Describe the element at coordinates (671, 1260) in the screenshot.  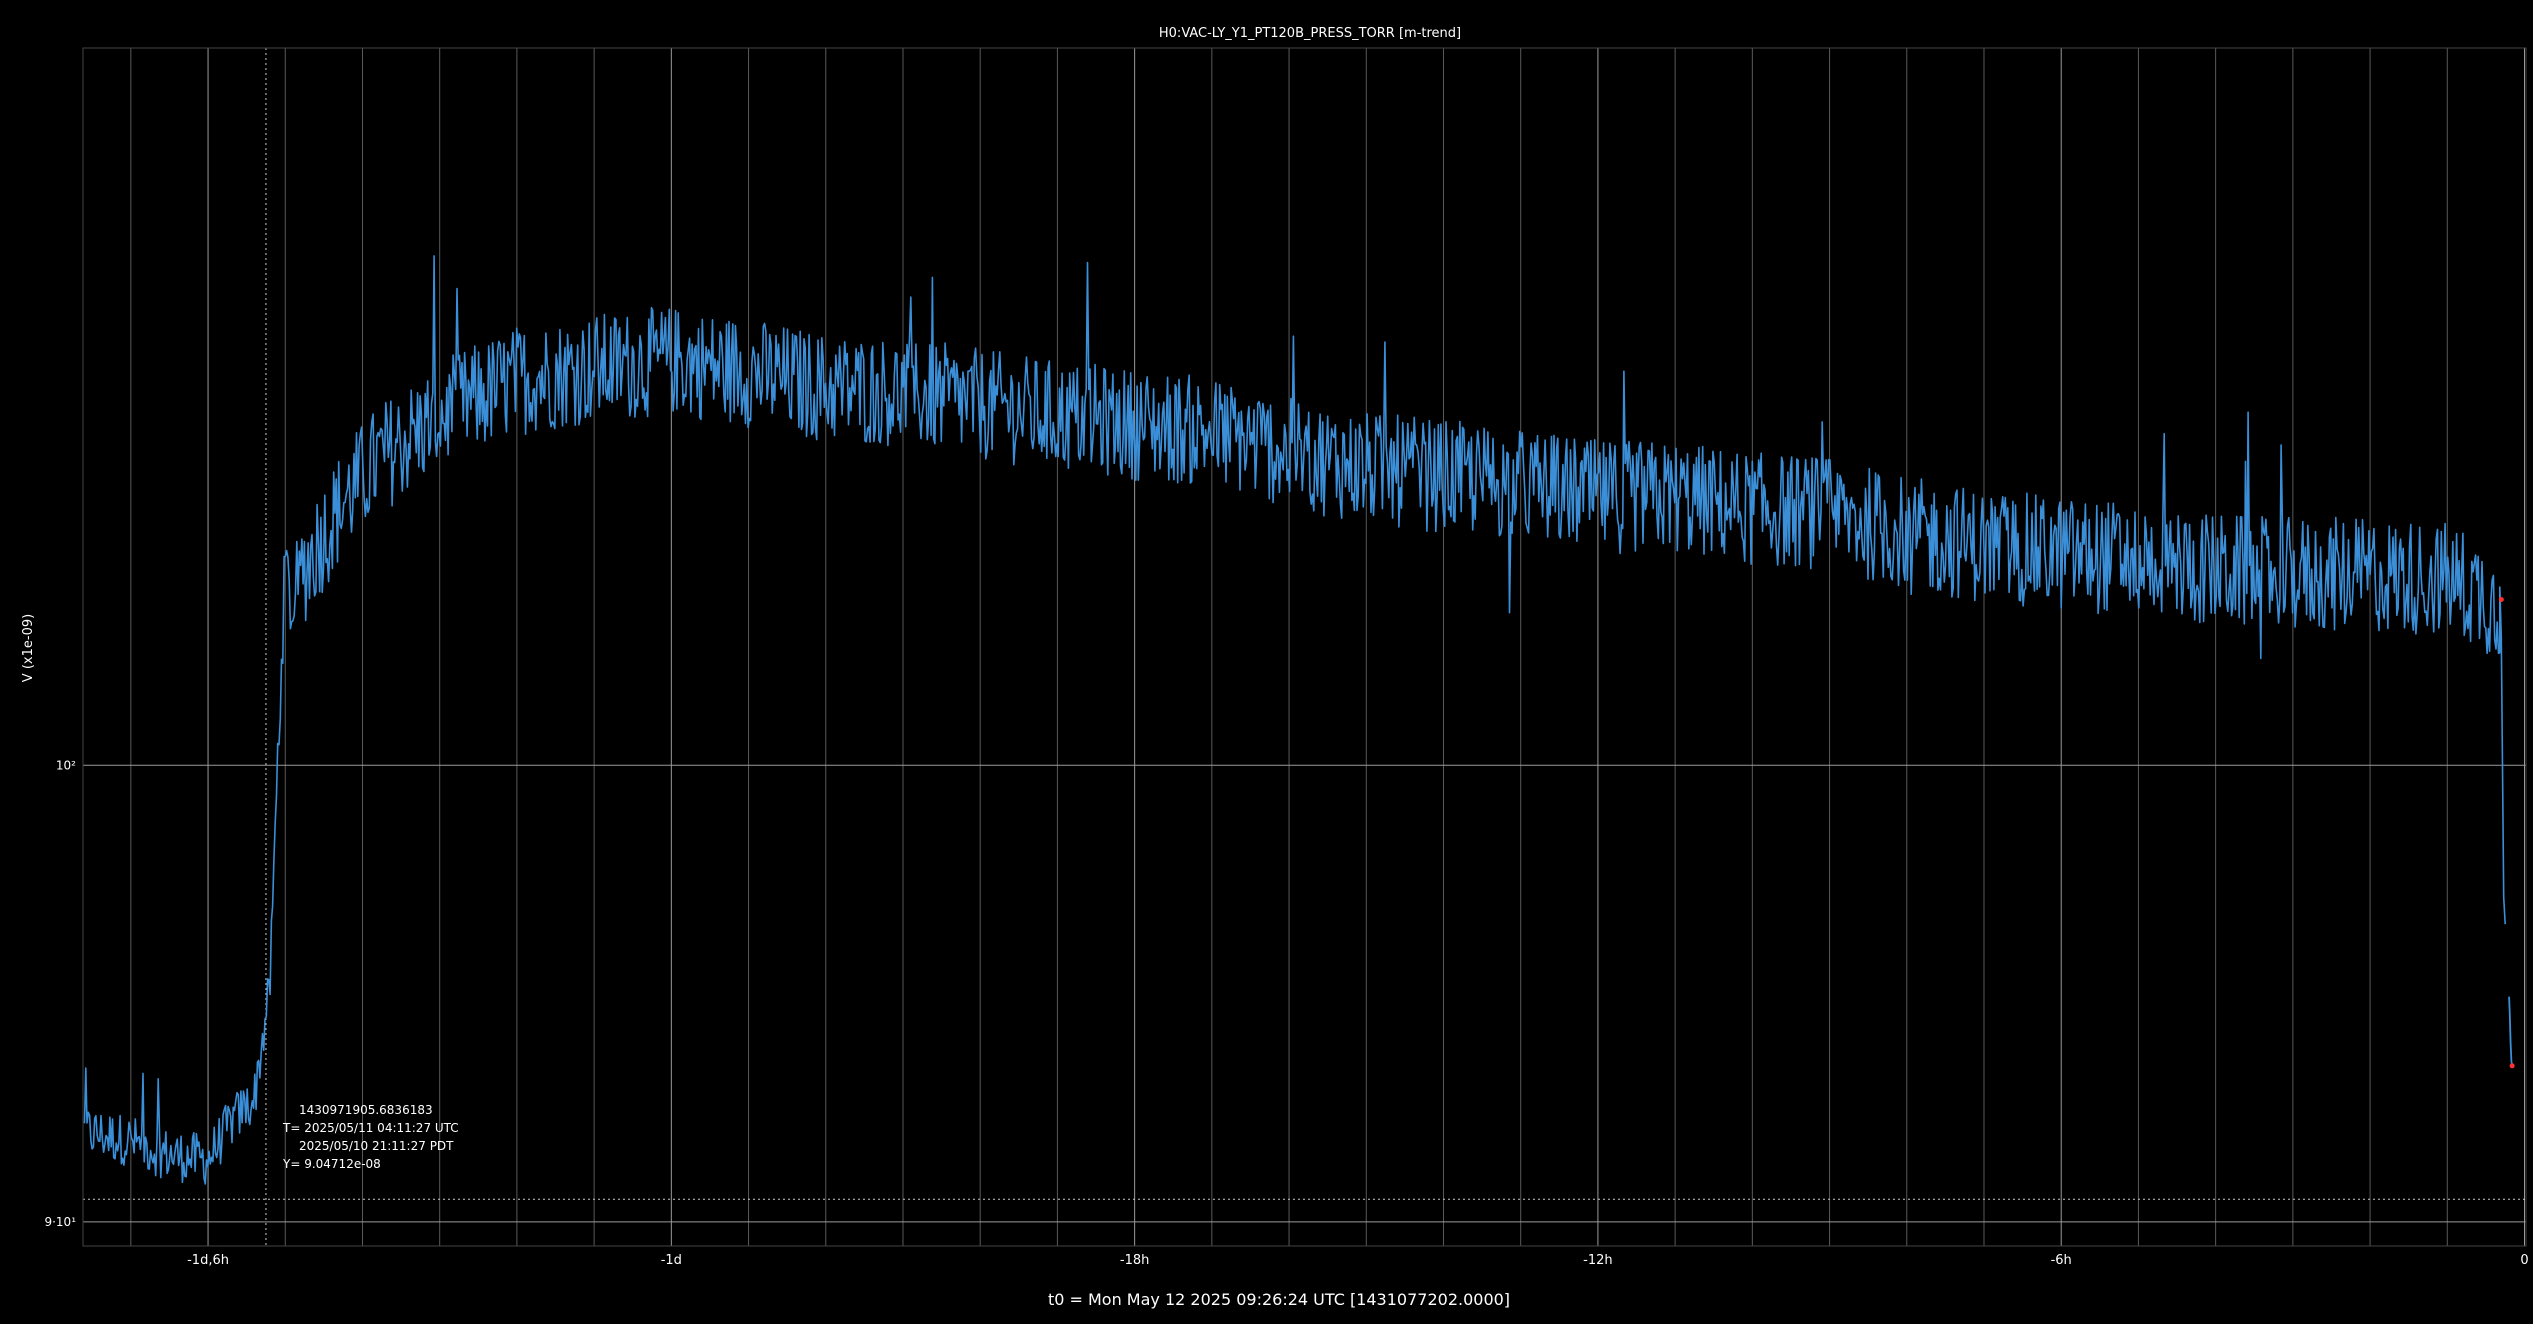
I see `x-tick-label: -1d` at that location.